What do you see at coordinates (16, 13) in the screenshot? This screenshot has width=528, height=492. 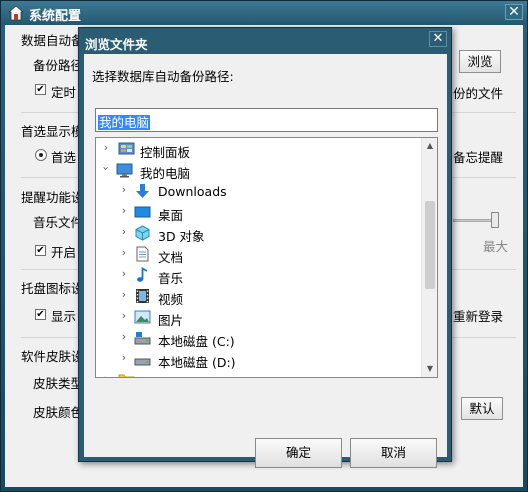 I see `home-icon` at bounding box center [16, 13].